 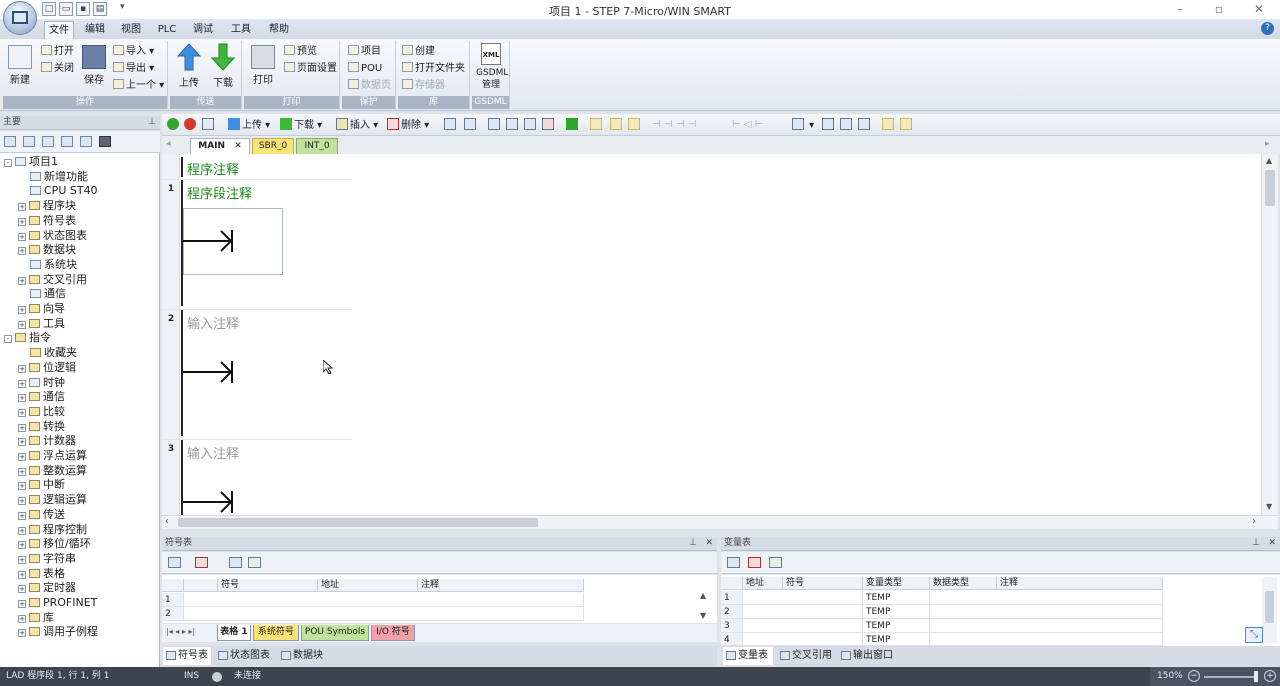 What do you see at coordinates (358, 522) in the screenshot?
I see `horizontal-scroll-thumb` at bounding box center [358, 522].